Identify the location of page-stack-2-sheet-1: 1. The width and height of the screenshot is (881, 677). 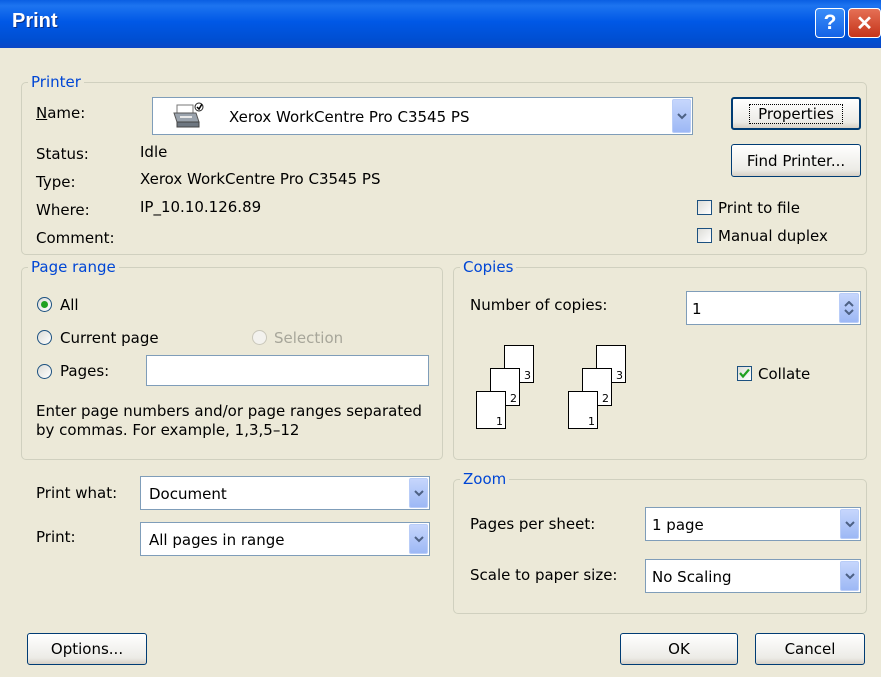
(583, 410).